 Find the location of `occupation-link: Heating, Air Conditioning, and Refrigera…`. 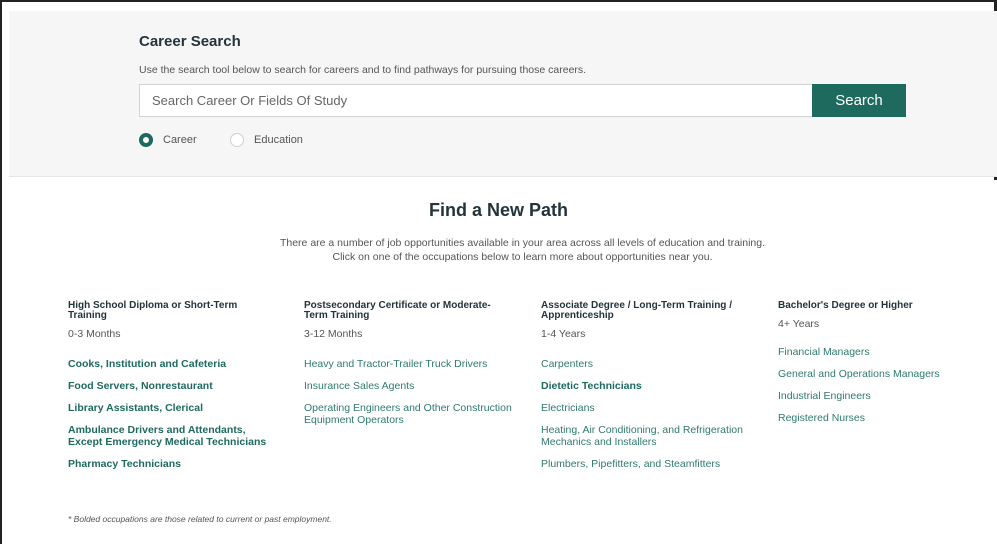

occupation-link: Heating, Air Conditioning, and Refrigera… is located at coordinates (646, 436).